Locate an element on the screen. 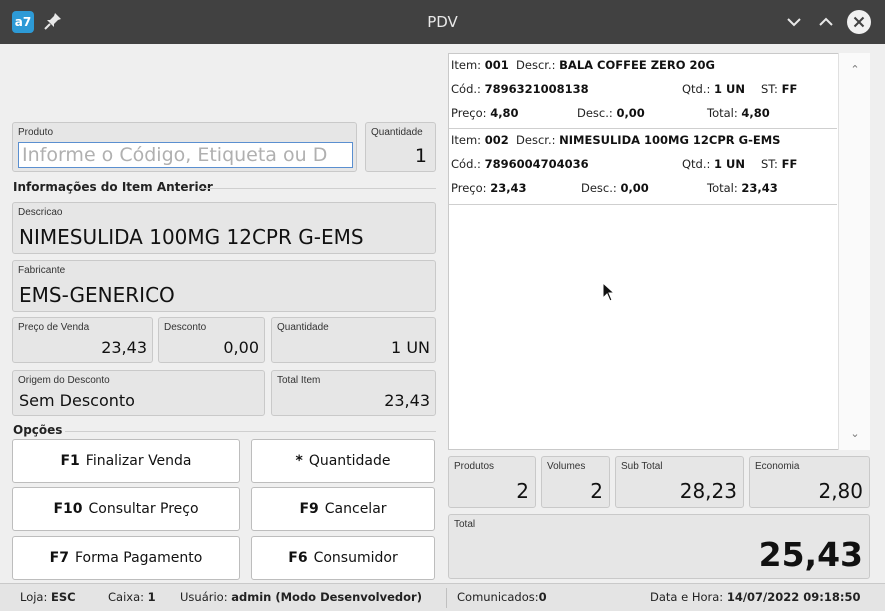 This screenshot has height=611, width=885. desc-label: Desc.: is located at coordinates (599, 188).